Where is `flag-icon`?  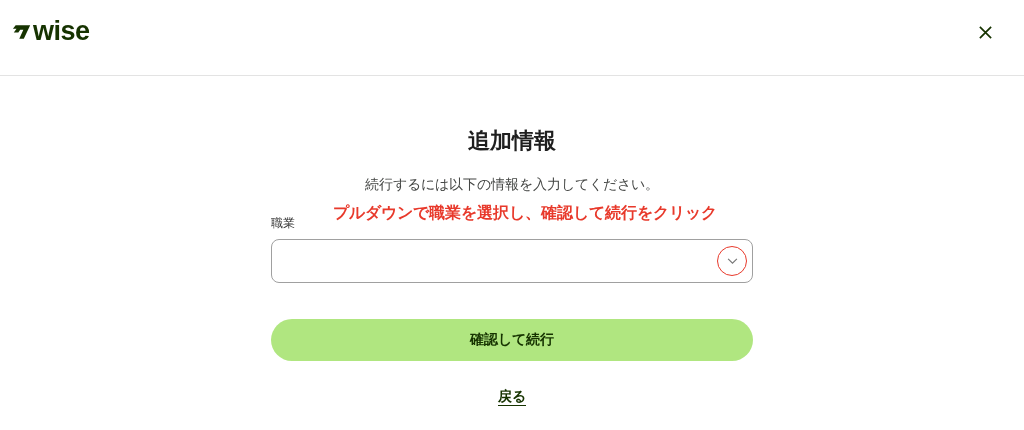
flag-icon is located at coordinates (22, 31).